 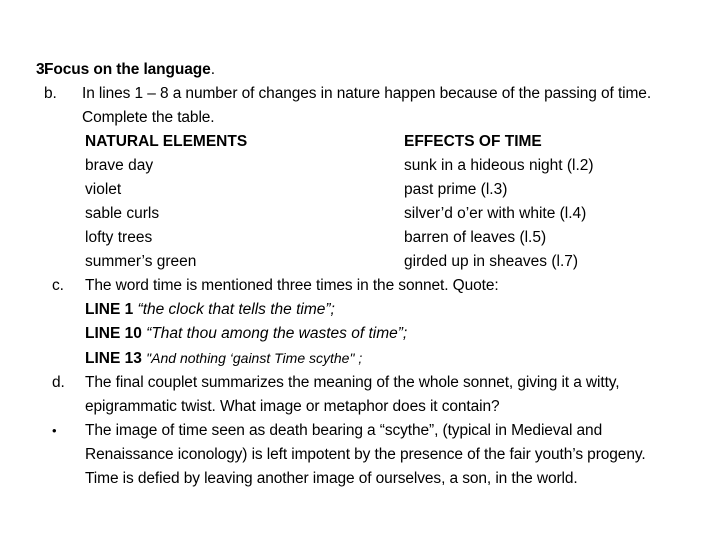 What do you see at coordinates (473, 141) in the screenshot?
I see `table-header-effects-of-time: EFFECTS OF TIME` at bounding box center [473, 141].